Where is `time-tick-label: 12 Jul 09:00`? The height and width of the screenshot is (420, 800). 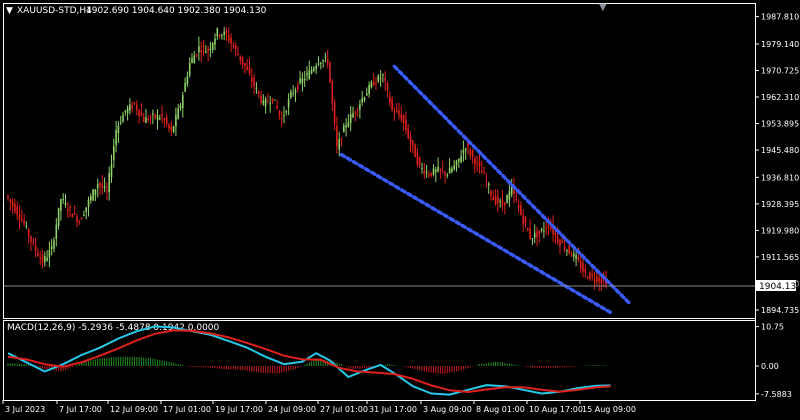
time-tick-label: 12 Jul 09:00 is located at coordinates (134, 409).